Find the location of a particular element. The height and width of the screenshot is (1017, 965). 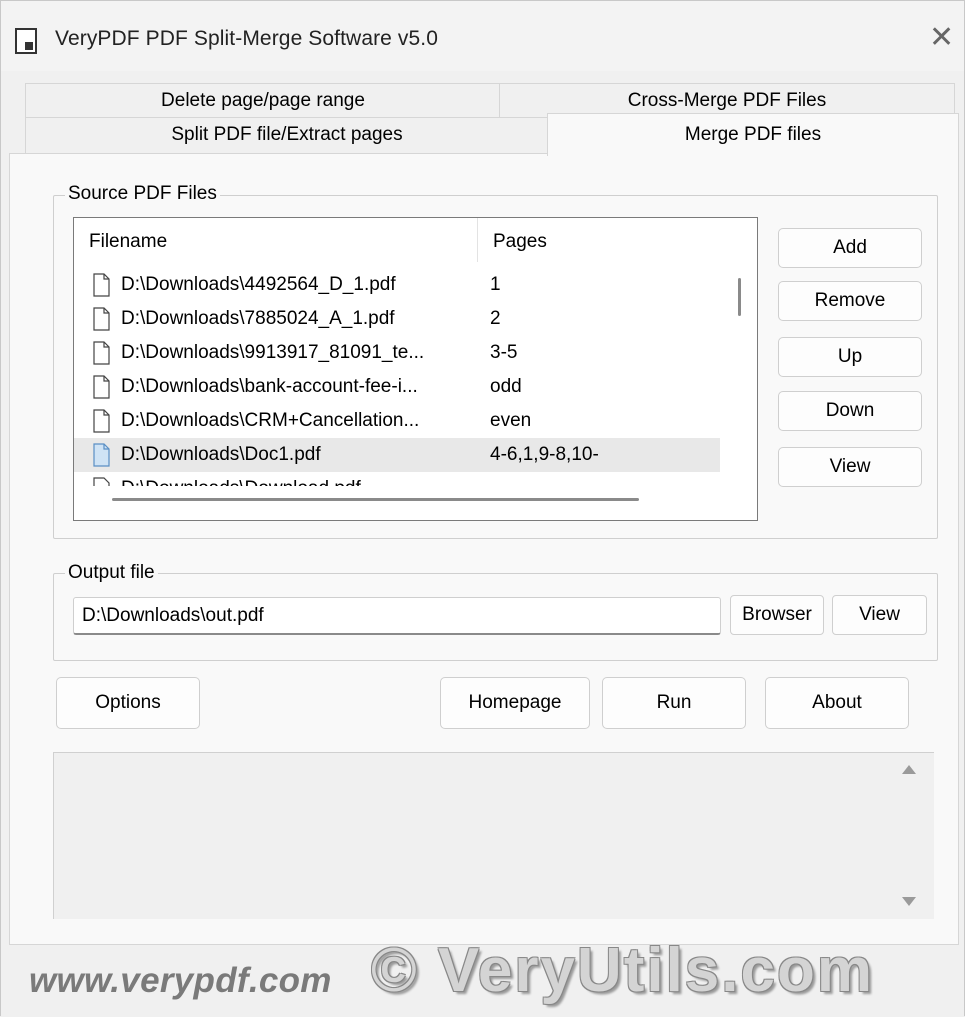

list-item-pages: 3-5 is located at coordinates (504, 352).